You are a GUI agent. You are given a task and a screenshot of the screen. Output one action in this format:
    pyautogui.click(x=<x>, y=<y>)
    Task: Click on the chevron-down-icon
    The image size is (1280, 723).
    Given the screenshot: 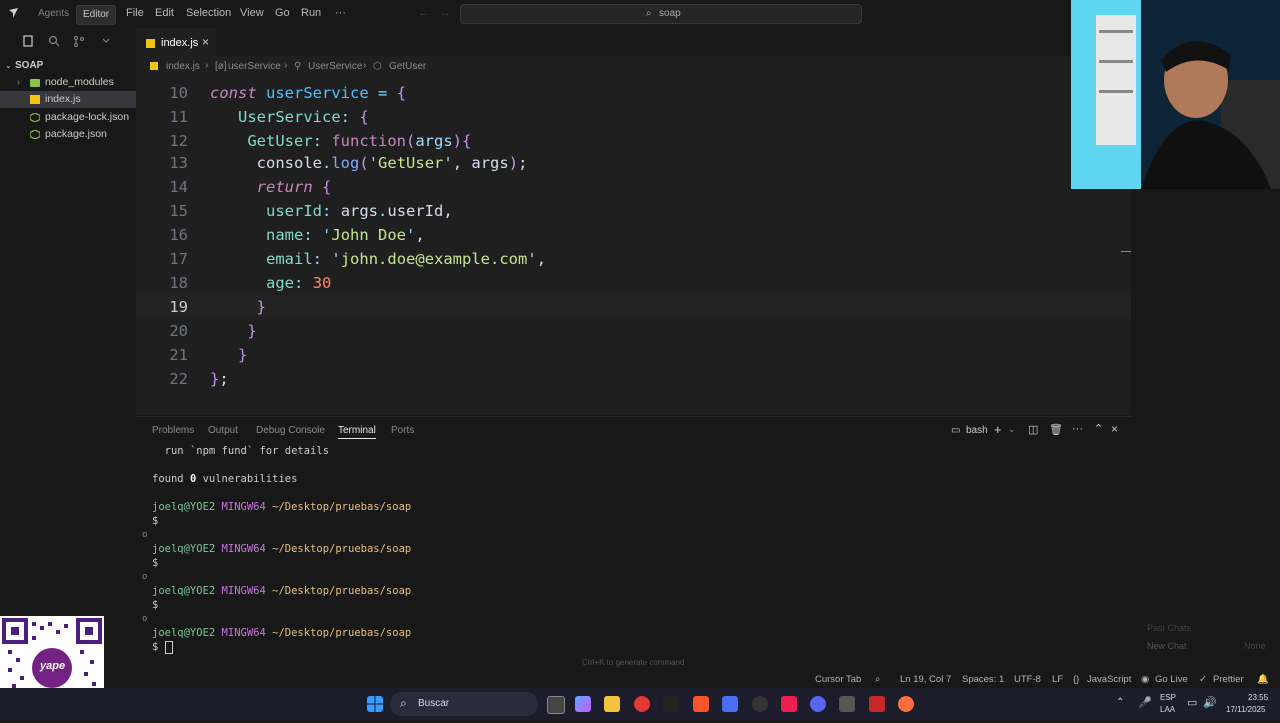 What is the action you would take?
    pyautogui.click(x=106, y=41)
    